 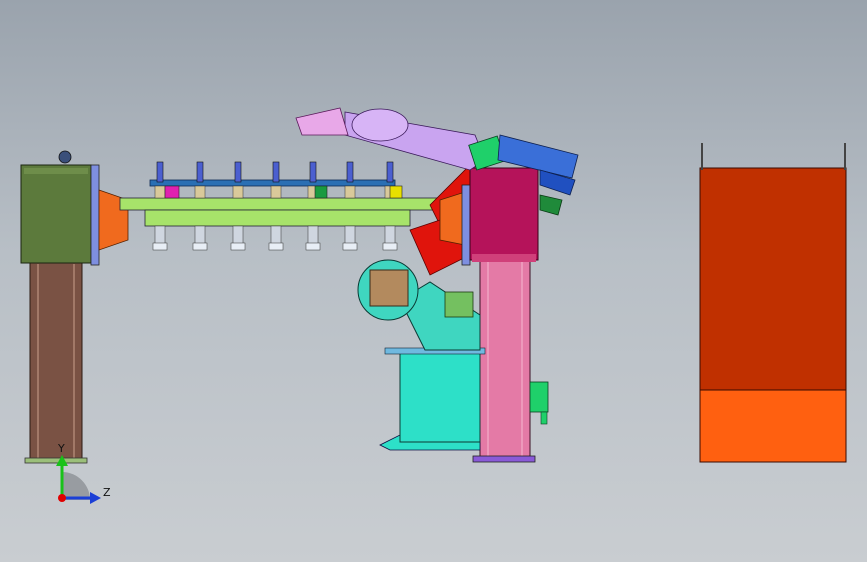 What do you see at coordinates (61, 448) in the screenshot?
I see `y-axis-label: Y` at bounding box center [61, 448].